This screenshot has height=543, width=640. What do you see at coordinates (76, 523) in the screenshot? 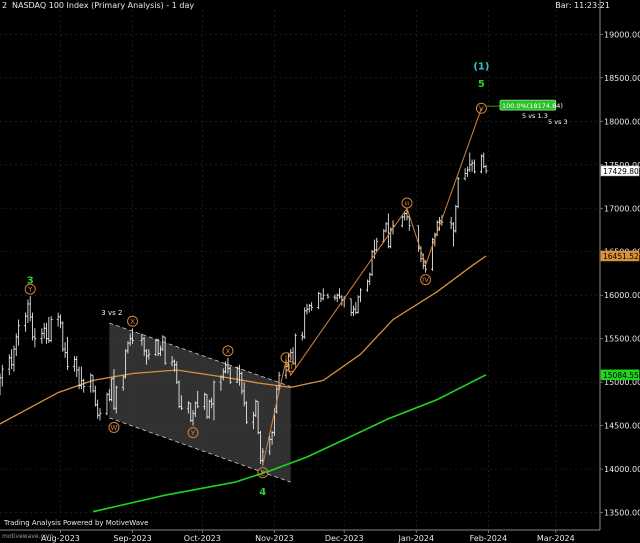
I see `footer-credit: Trading Analysis Powered by MotiveWave` at bounding box center [76, 523].